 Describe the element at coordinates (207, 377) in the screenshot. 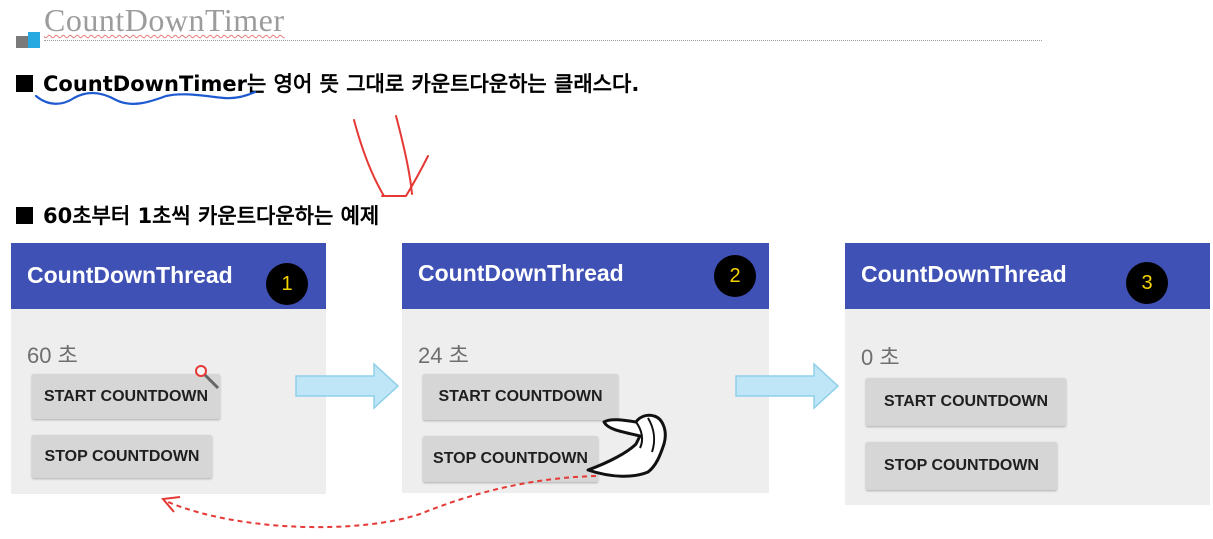

I see `pin-cursor-icon` at that location.